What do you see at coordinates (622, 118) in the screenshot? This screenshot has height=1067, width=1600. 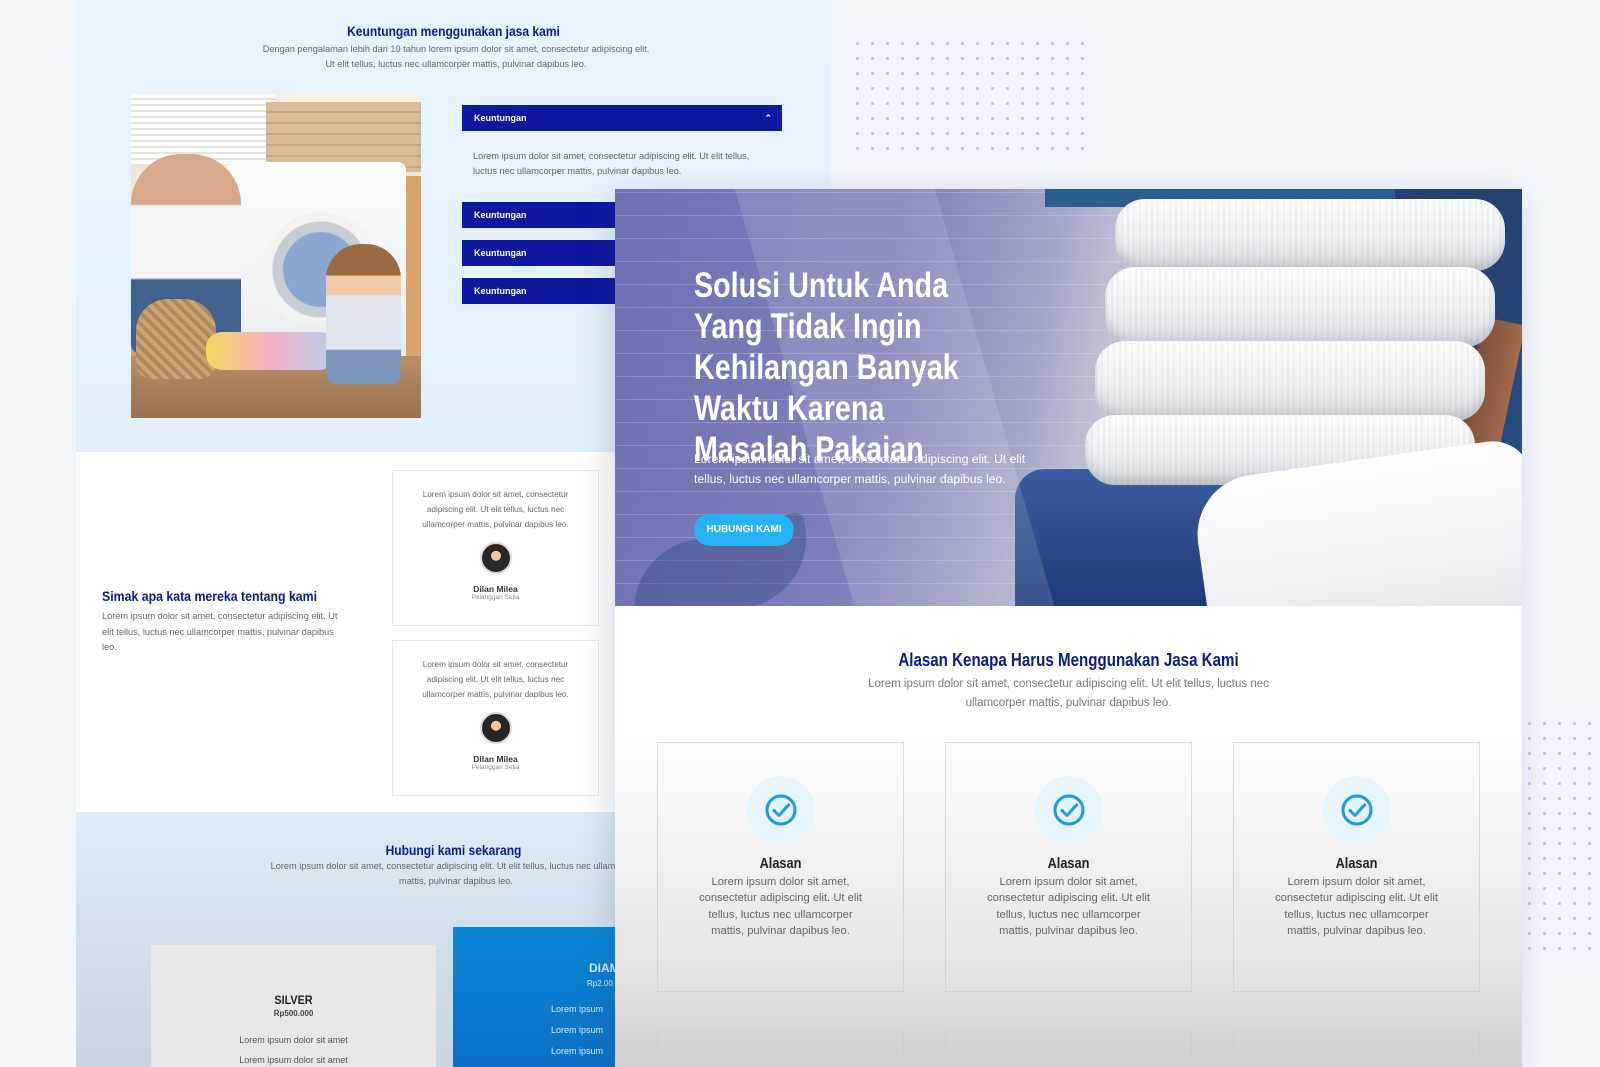 I see `accordion-header-1: Keuntungan ⌃` at bounding box center [622, 118].